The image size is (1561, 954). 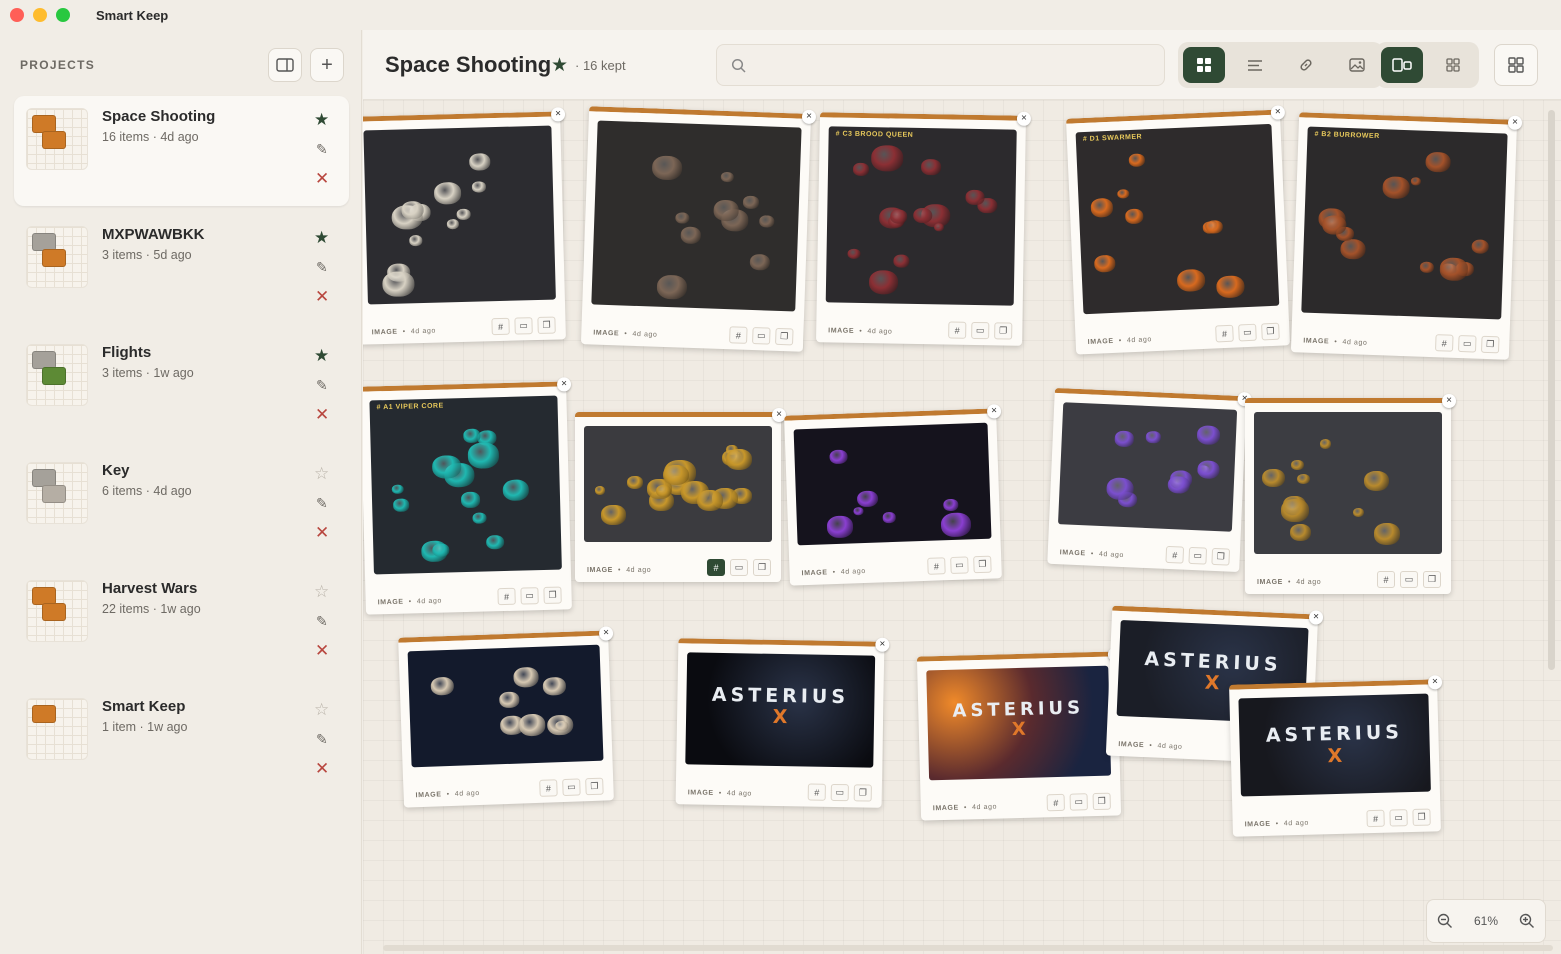 What do you see at coordinates (63, 15) in the screenshot?
I see `zoom-window-button` at bounding box center [63, 15].